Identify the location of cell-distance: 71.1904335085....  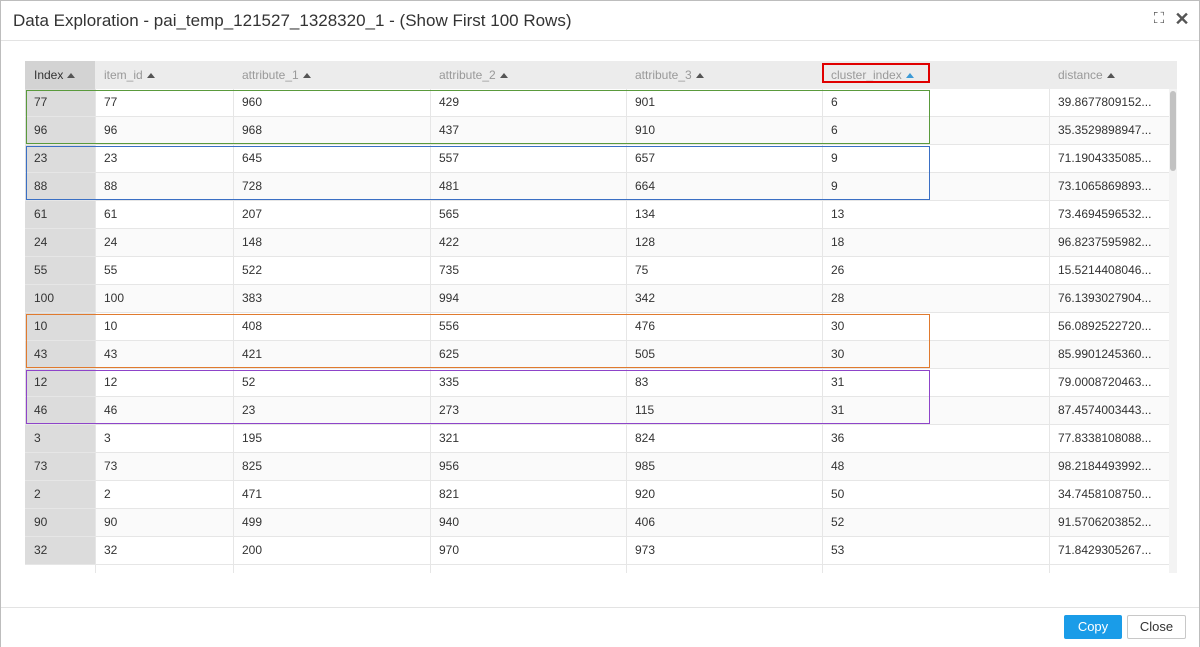
(1105, 158).